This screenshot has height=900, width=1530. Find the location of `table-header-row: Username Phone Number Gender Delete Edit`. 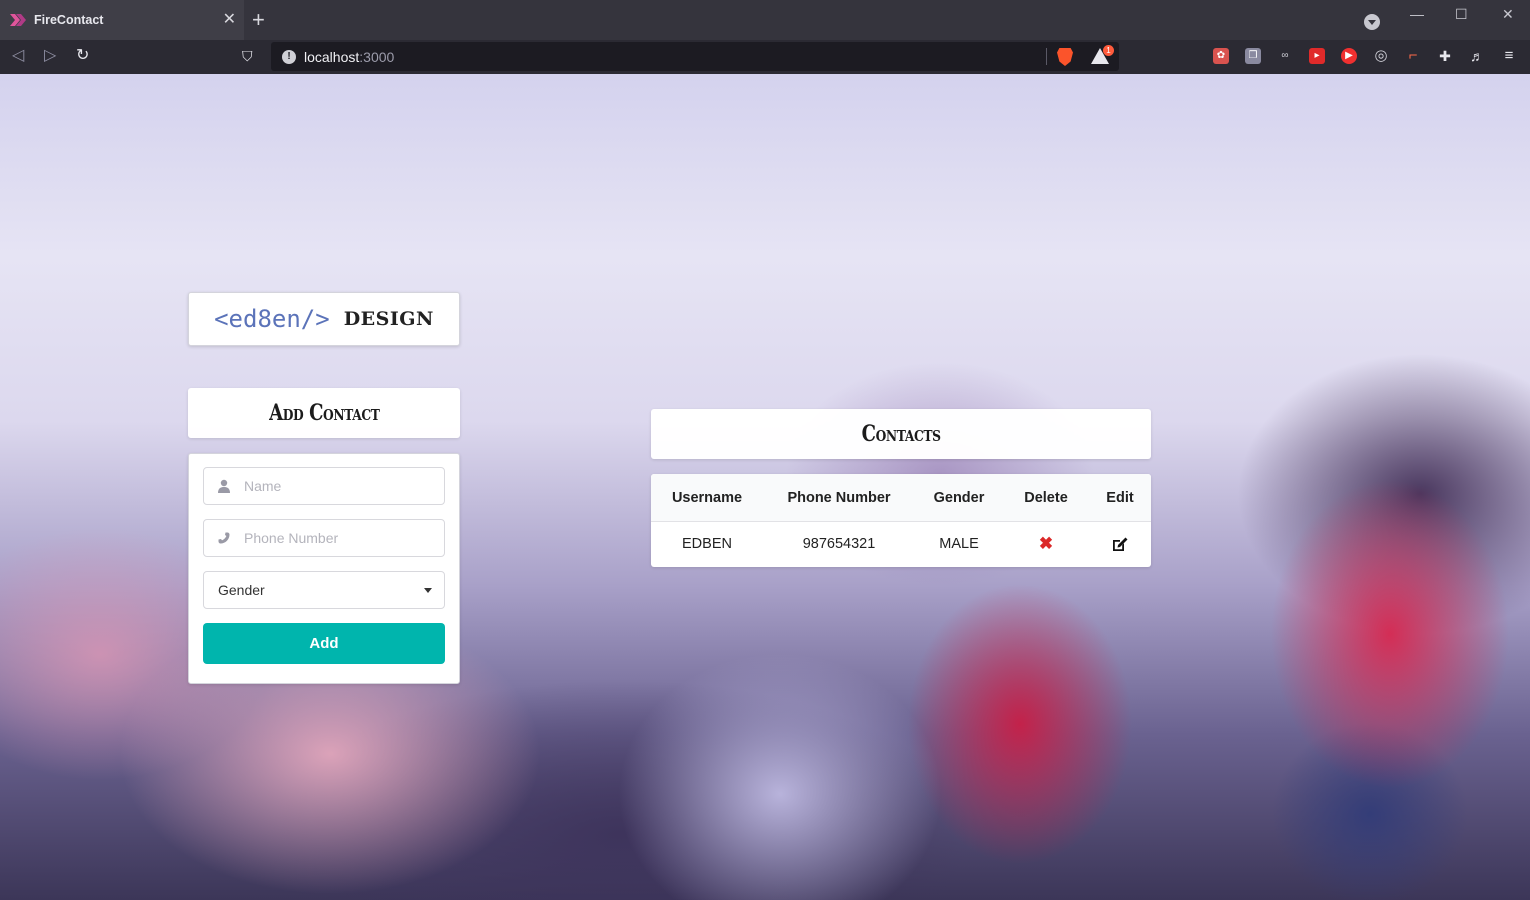

table-header-row: Username Phone Number Gender Delete Edit is located at coordinates (901, 498).